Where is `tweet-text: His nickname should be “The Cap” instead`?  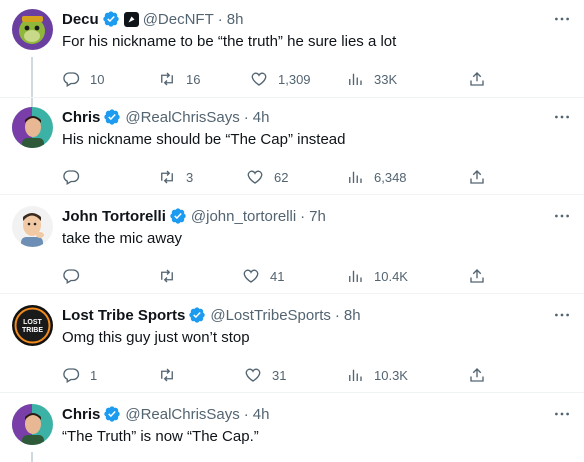
tweet-text: His nickname should be “The Cap” instead is located at coordinates (204, 139).